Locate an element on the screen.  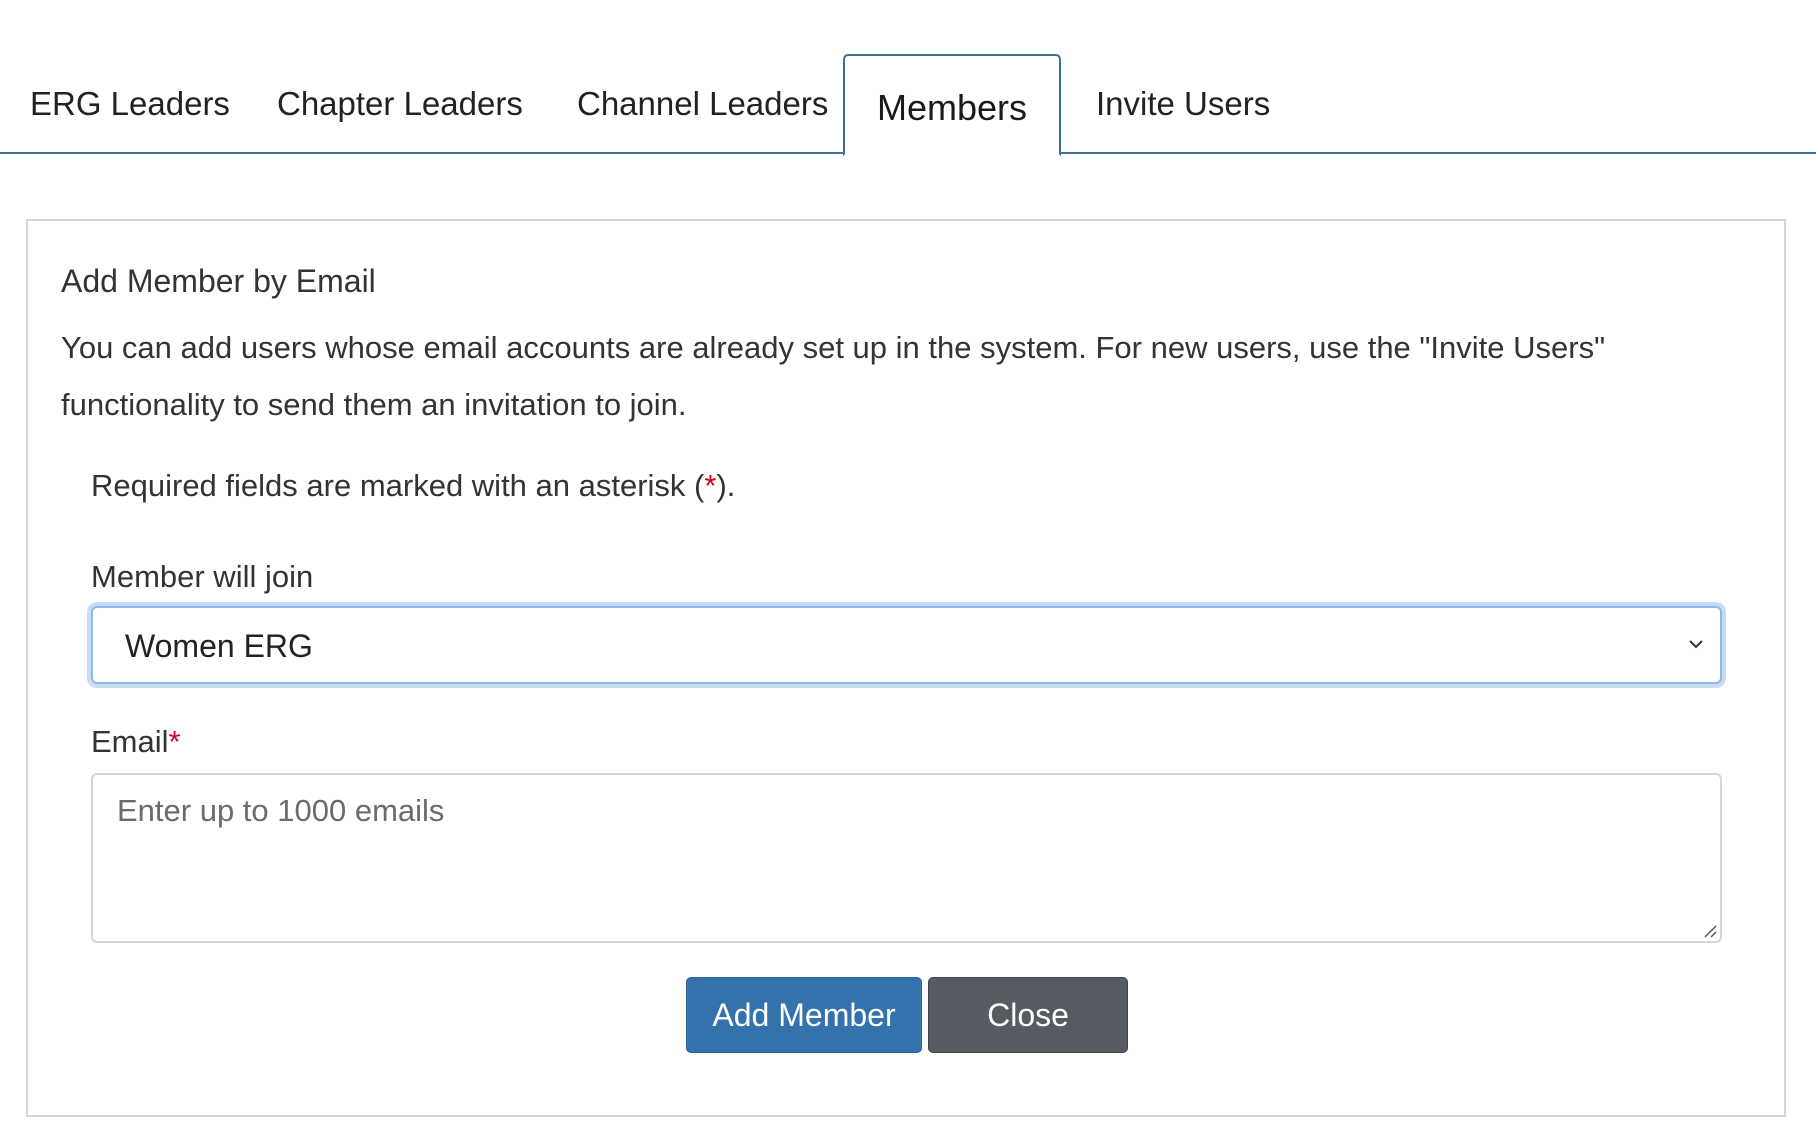
email-textarea: Enter up to 1000 emails is located at coordinates (906, 858).